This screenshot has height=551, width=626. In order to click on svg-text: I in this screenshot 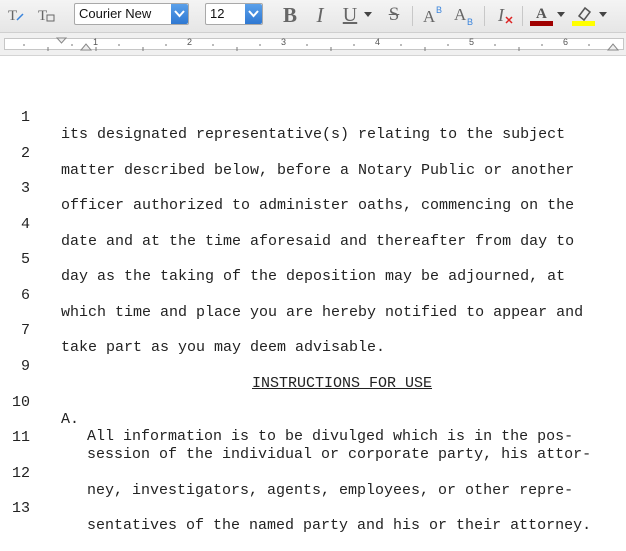, I will do `click(501, 15)`.